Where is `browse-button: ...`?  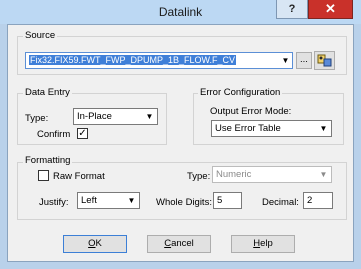 browse-button: ... is located at coordinates (304, 60).